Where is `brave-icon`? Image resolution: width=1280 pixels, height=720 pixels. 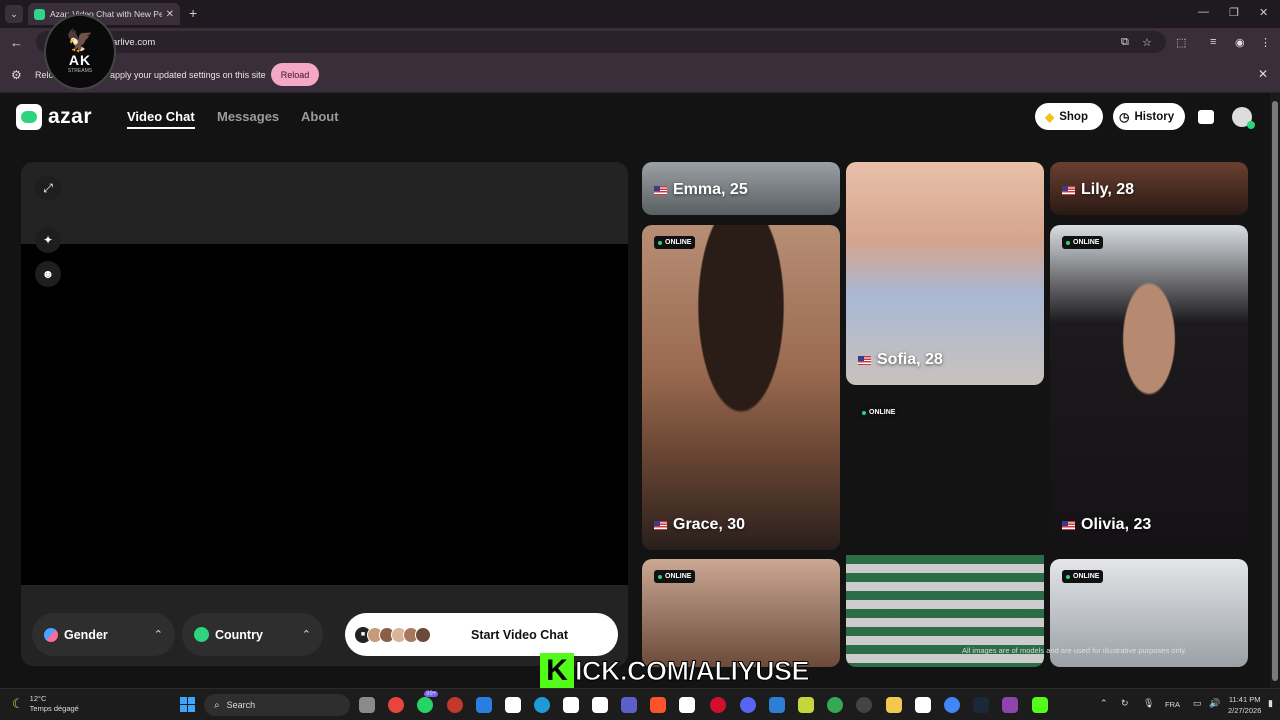
brave-icon is located at coordinates (658, 705).